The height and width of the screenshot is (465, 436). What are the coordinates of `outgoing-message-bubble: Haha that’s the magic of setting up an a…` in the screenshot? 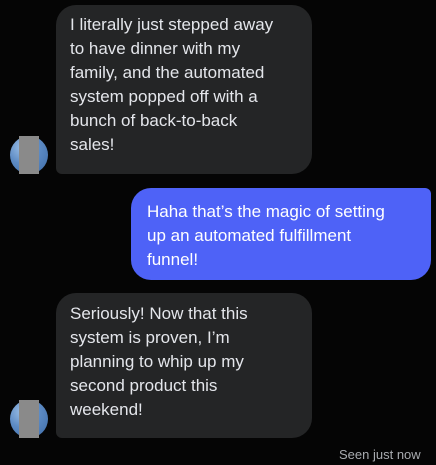 It's located at (281, 234).